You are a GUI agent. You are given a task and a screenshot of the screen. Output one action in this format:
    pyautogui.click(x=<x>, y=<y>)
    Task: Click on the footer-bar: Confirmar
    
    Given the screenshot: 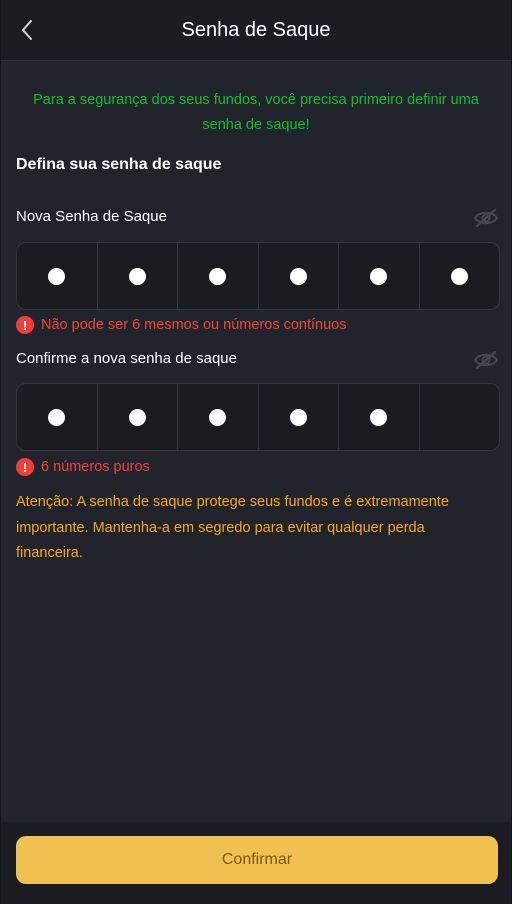 What is the action you would take?
    pyautogui.click(x=256, y=863)
    